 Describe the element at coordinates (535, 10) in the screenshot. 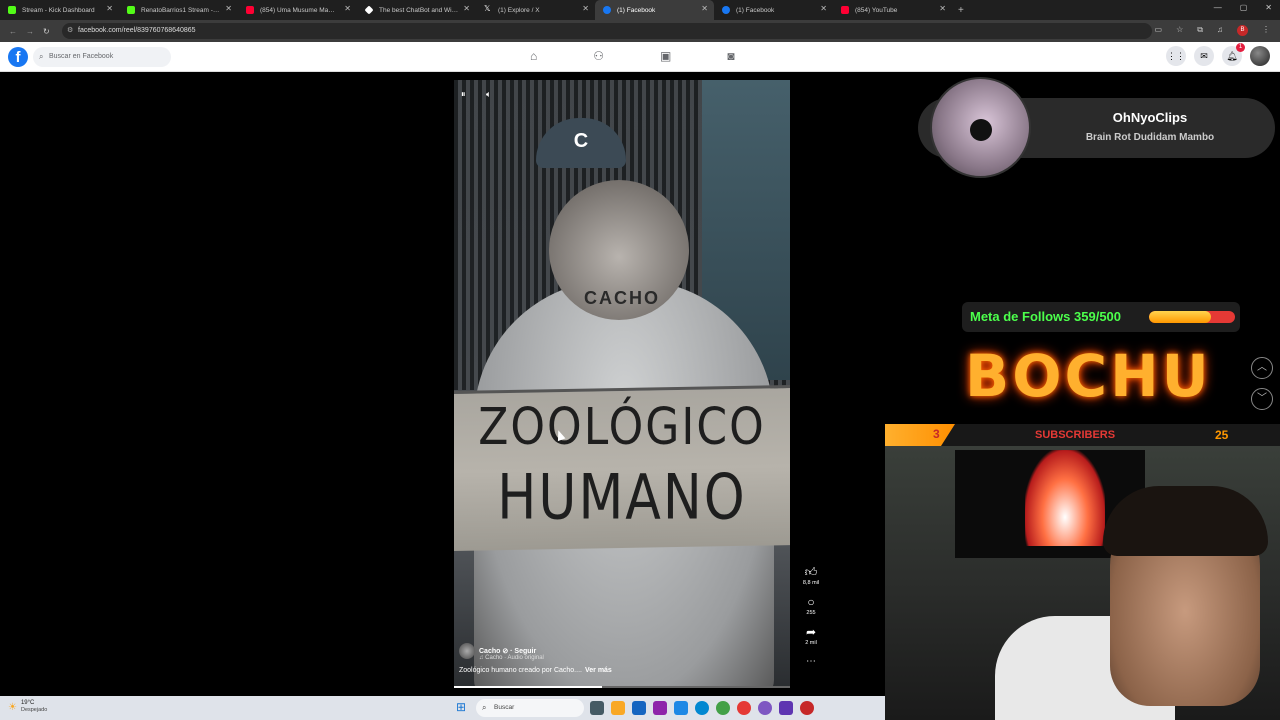

I see `browser-tab: 𝕏 (1) Explore / X ✕` at that location.